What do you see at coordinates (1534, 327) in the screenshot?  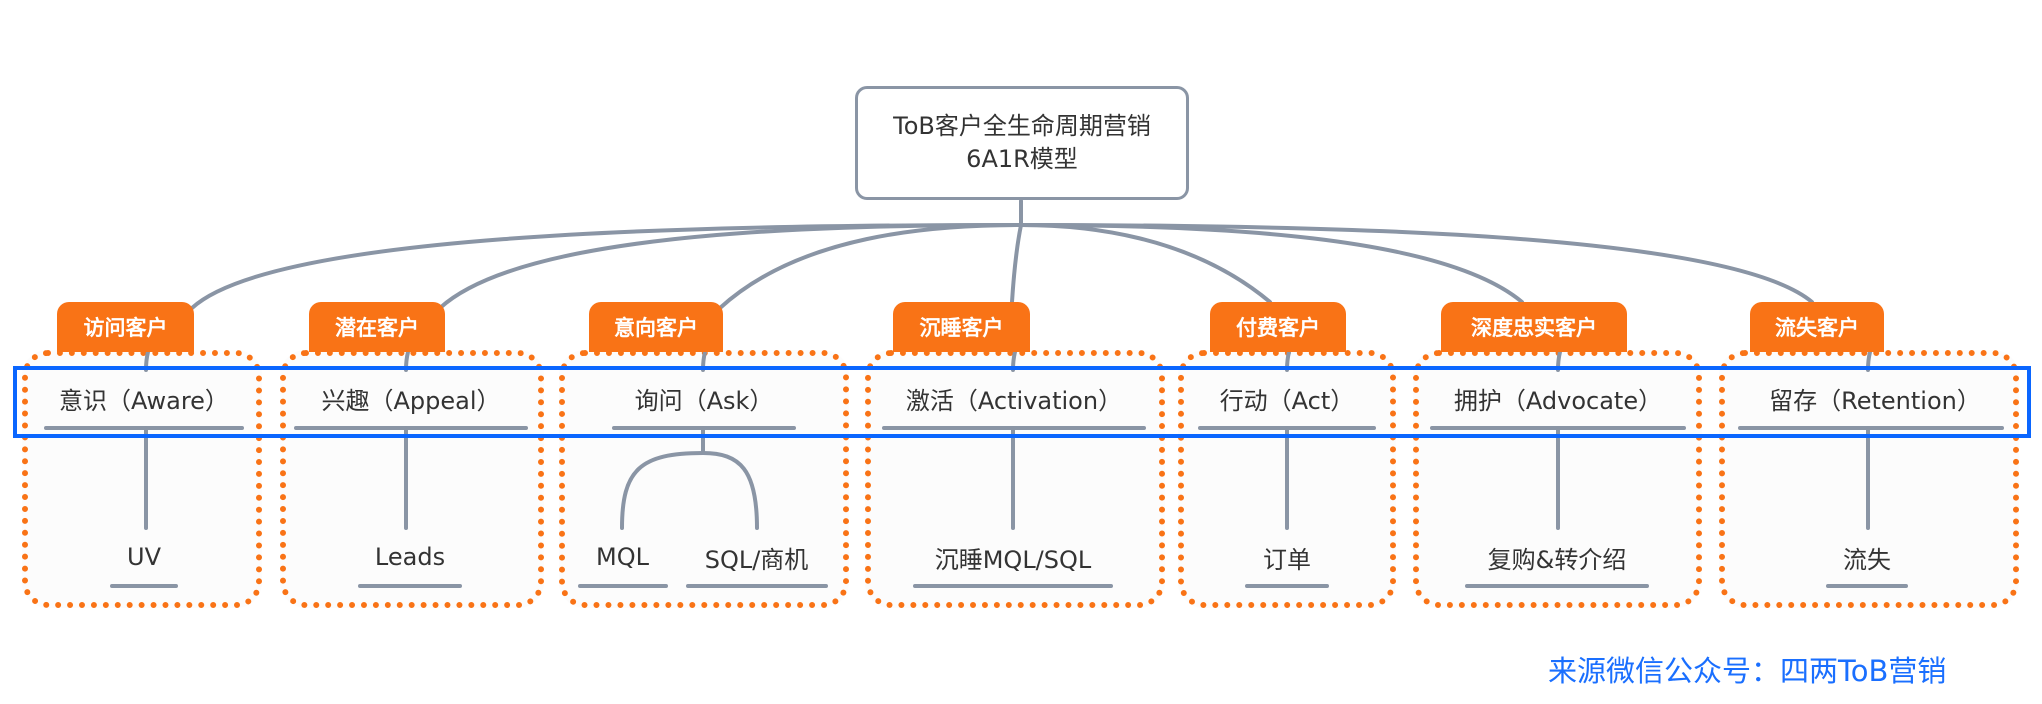 I see `stage-tag-loyal: 深度忠实客户` at bounding box center [1534, 327].